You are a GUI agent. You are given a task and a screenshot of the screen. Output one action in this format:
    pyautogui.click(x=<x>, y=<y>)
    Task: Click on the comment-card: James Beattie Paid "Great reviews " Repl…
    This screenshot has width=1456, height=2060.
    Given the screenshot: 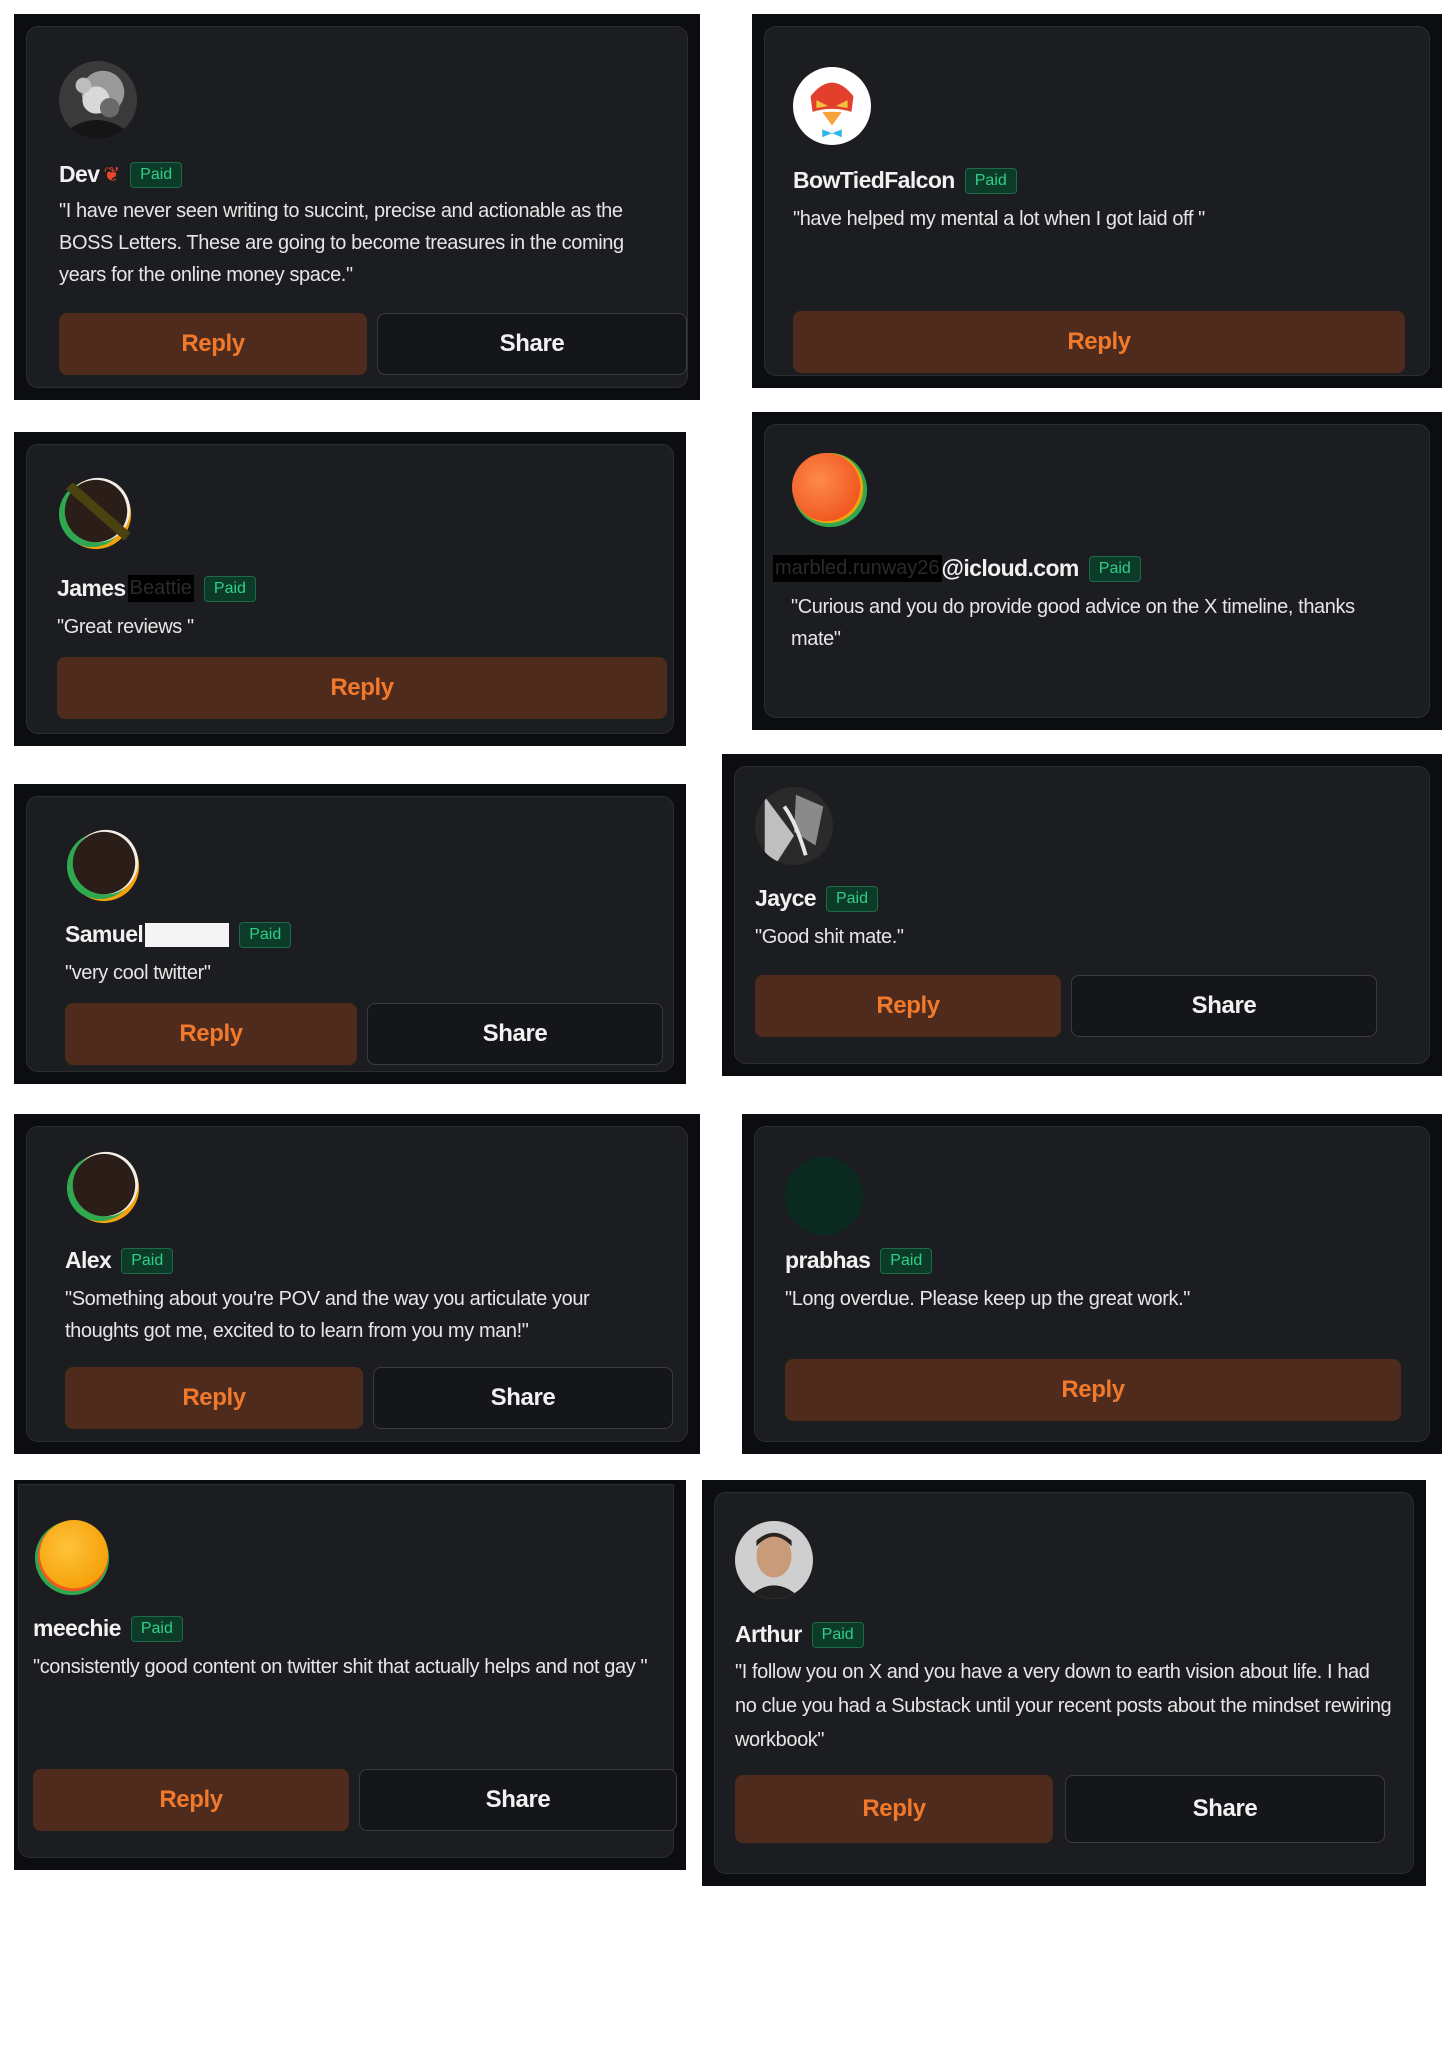 What is the action you would take?
    pyautogui.click(x=350, y=589)
    